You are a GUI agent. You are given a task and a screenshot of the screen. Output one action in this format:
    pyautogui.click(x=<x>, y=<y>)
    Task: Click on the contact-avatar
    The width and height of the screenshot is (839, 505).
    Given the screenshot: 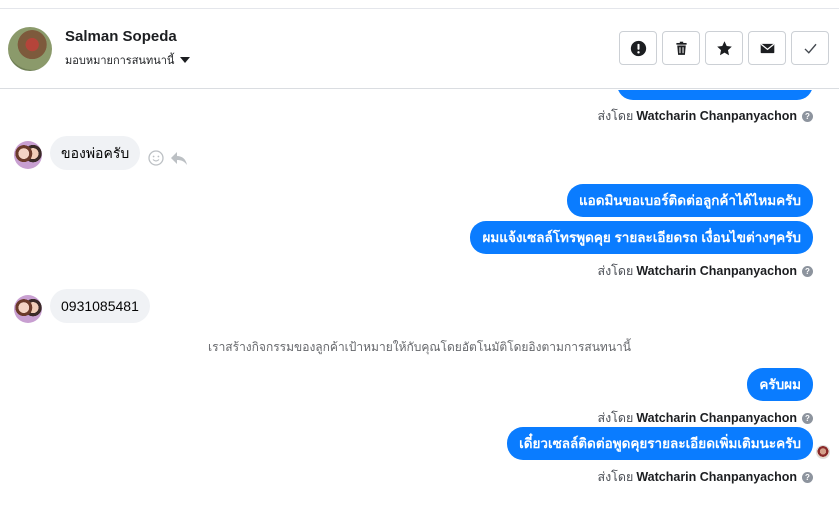 What is the action you would take?
    pyautogui.click(x=30, y=49)
    